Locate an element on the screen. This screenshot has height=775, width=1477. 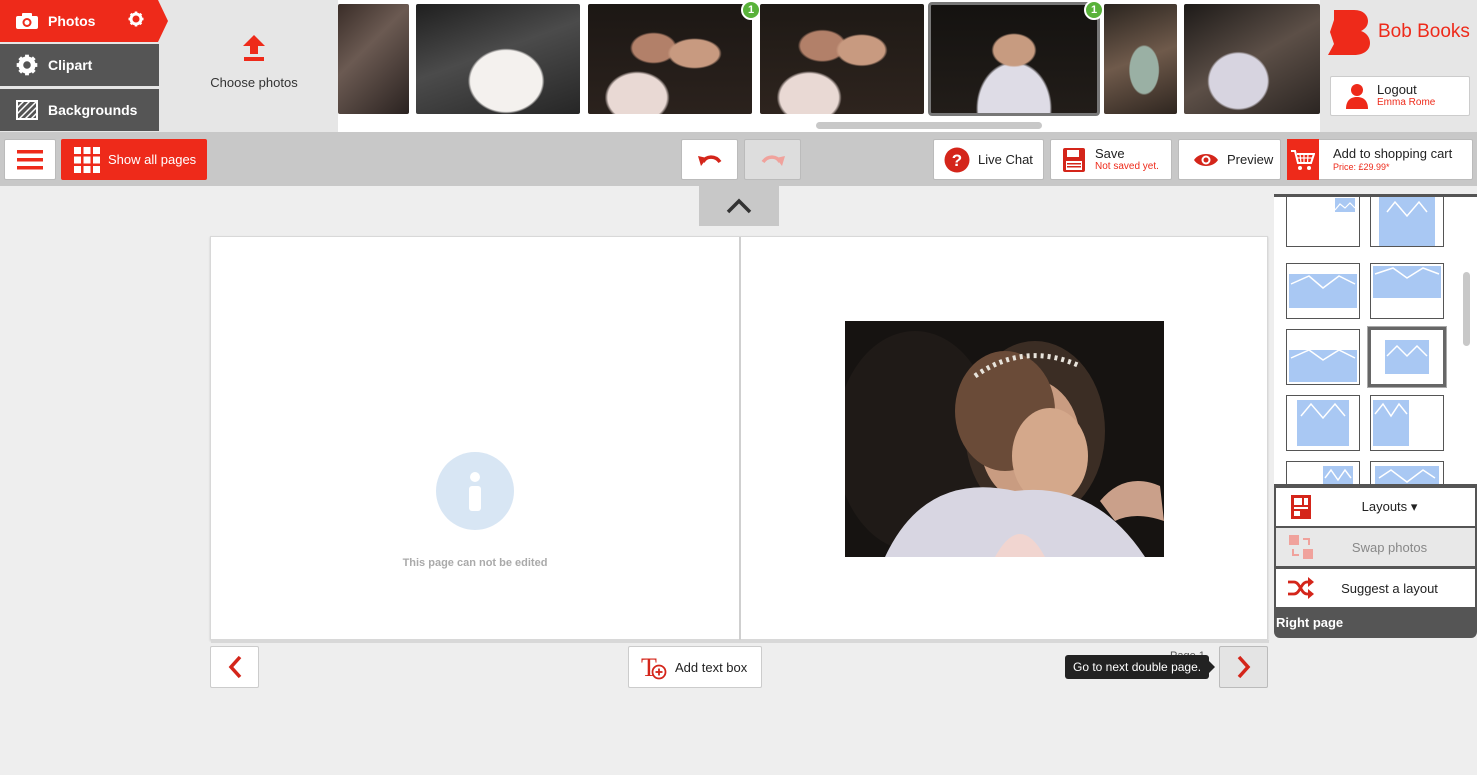
brand-name: Bob Books is located at coordinates (1424, 31).